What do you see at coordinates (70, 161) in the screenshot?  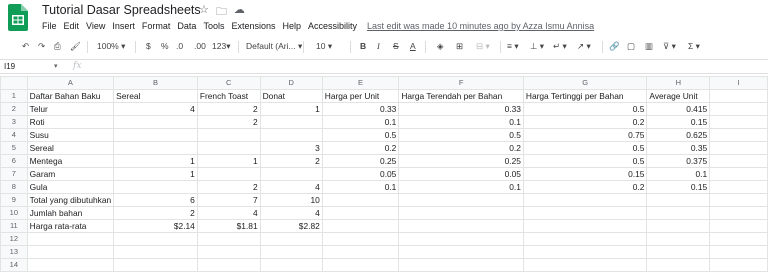 I see `cell-a6: Mentega` at bounding box center [70, 161].